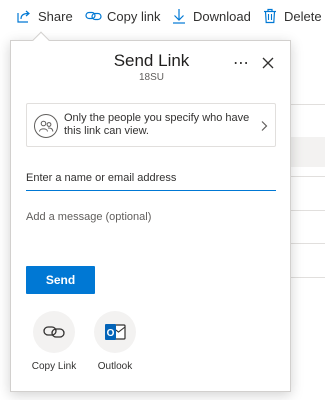  I want to click on app-label: Outlook, so click(115, 366).